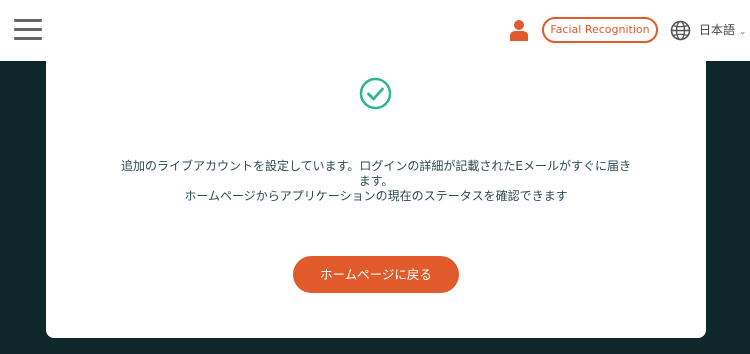  I want to click on hamburger-menu-icon, so click(28, 30).